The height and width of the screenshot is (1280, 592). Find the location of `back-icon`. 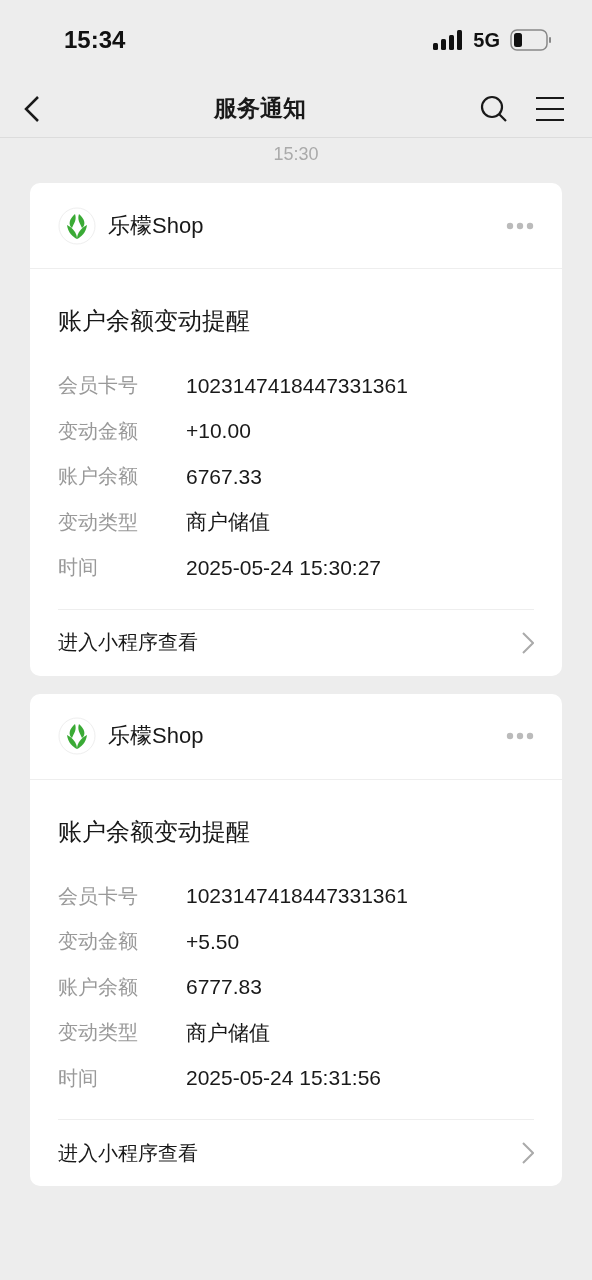

back-icon is located at coordinates (32, 108).